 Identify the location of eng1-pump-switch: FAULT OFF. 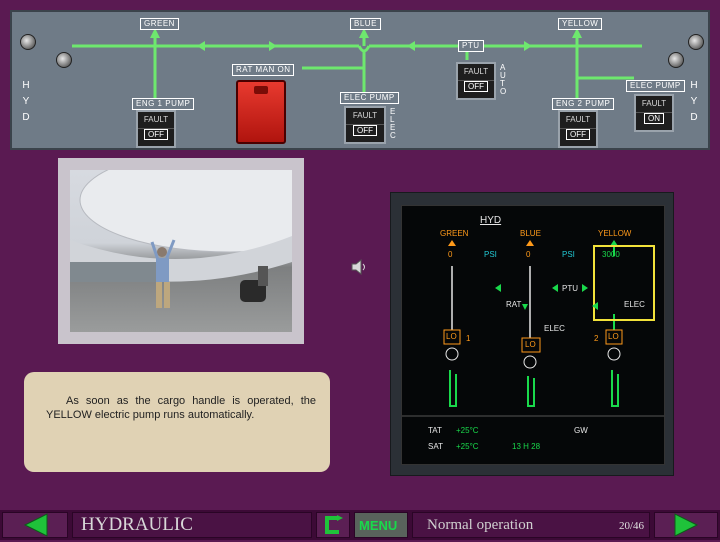
(156, 129).